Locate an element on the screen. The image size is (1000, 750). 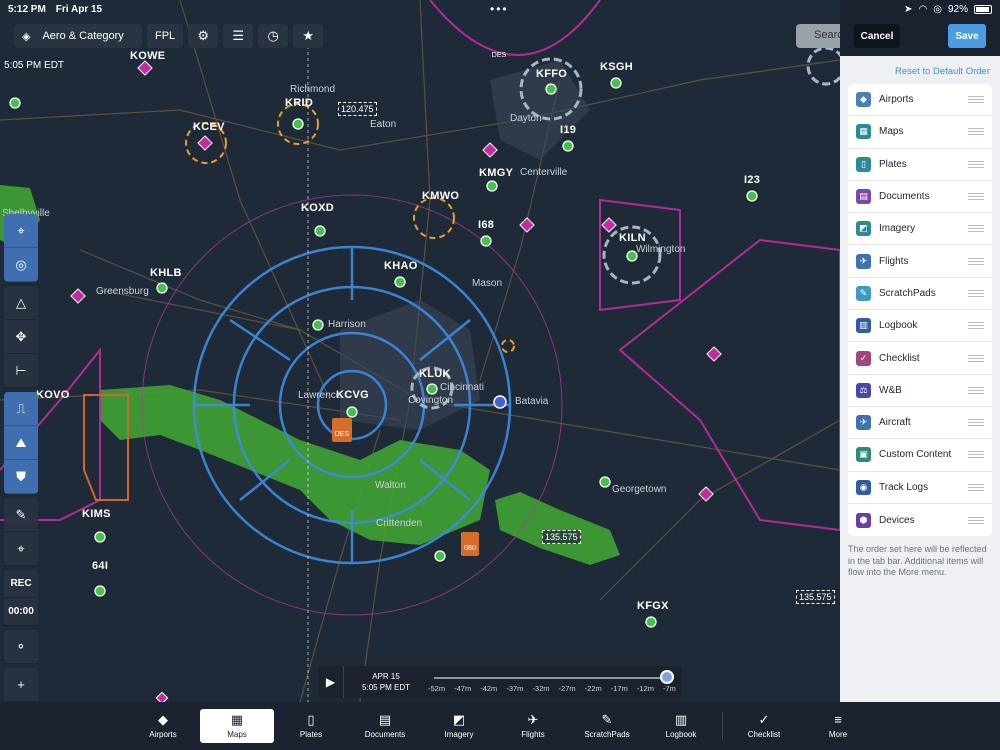
tab-label: Maps is located at coordinates (237, 734).